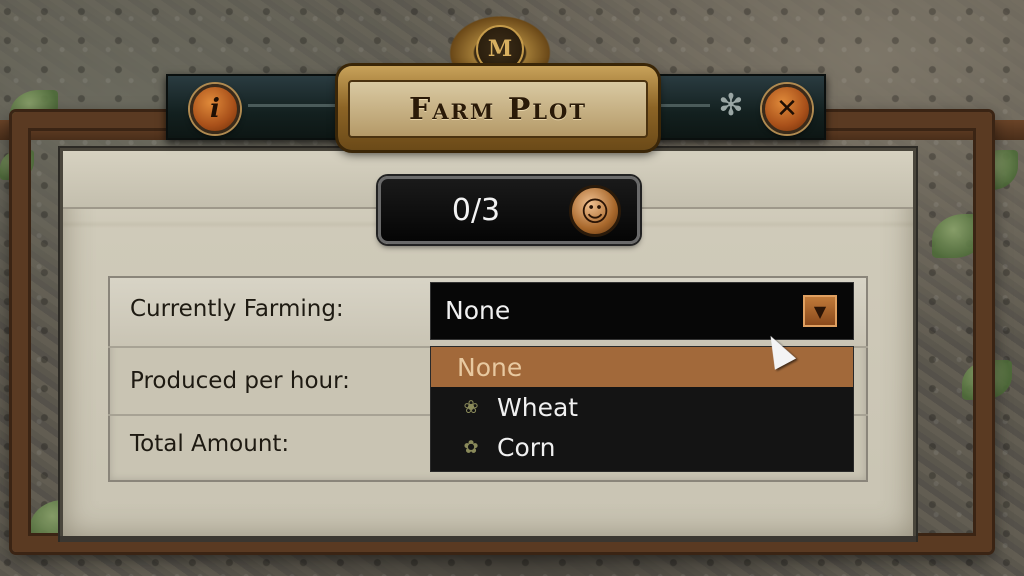  Describe the element at coordinates (471, 407) in the screenshot. I see `wheat-icon: ❀` at that location.